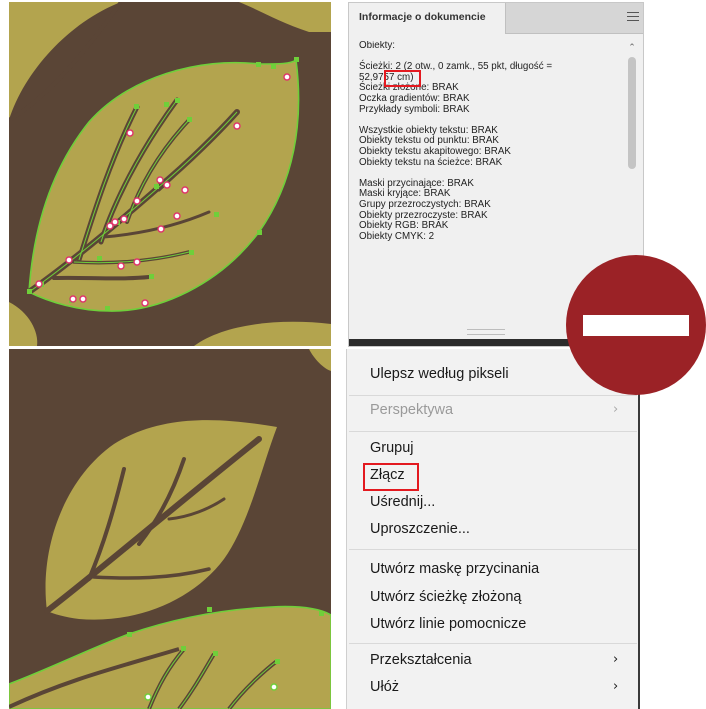 The image size is (706, 709). What do you see at coordinates (402, 78) in the screenshot?
I see `highlight-open-paths` at bounding box center [402, 78].